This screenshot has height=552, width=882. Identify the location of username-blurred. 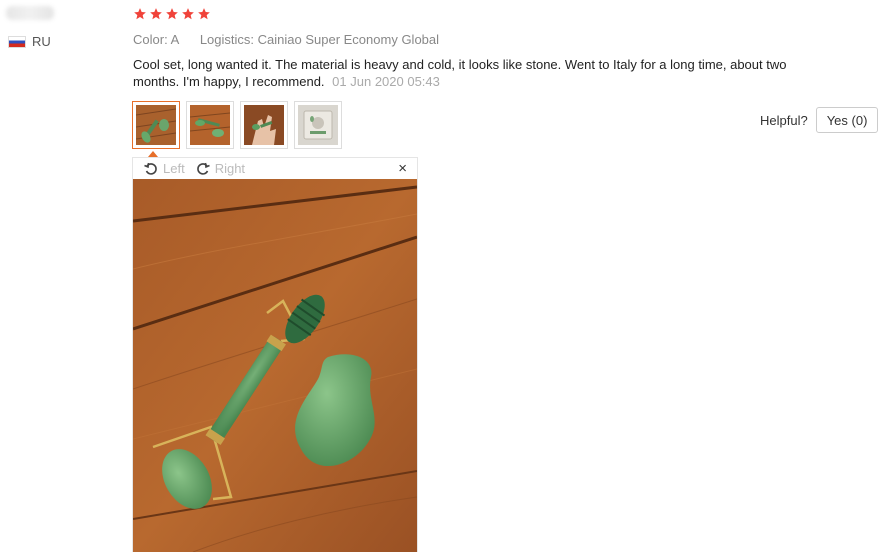
(30, 13).